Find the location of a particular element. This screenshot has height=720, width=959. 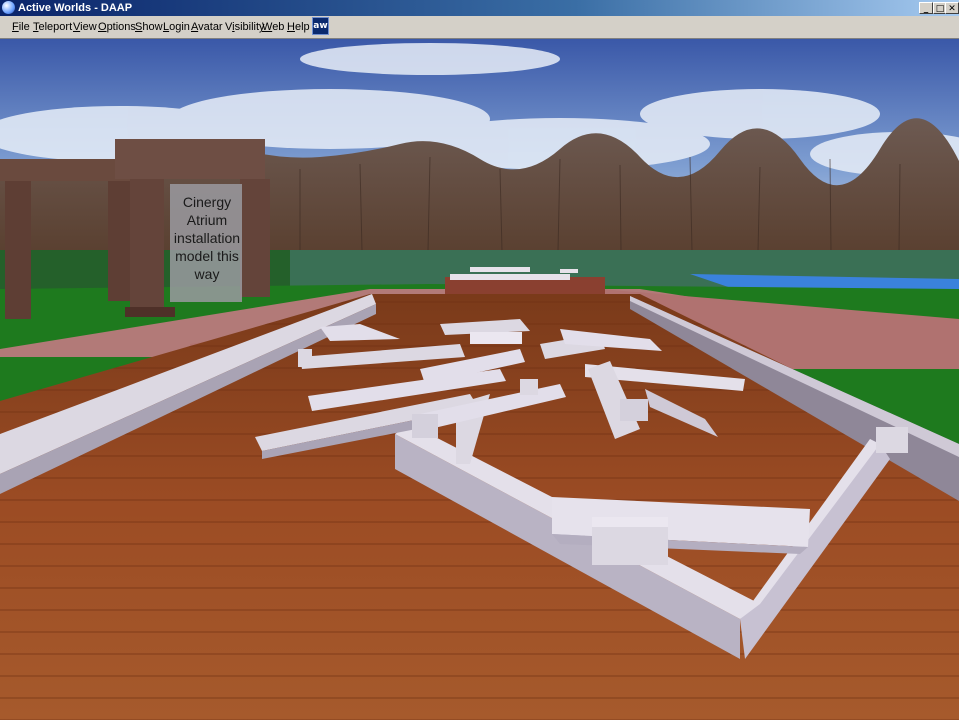

sign-line-4: model this is located at coordinates (207, 256).